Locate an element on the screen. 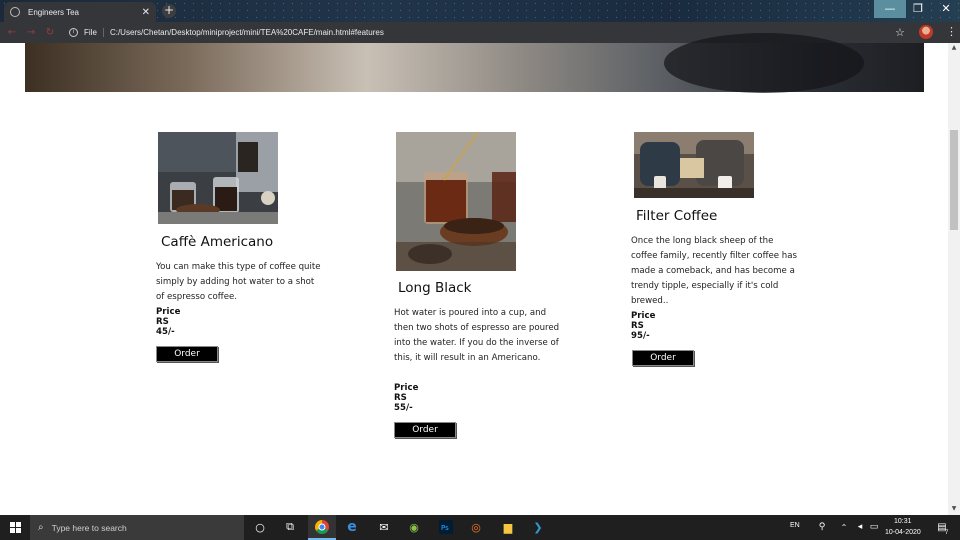  blender-icon: ◎ is located at coordinates (476, 527).